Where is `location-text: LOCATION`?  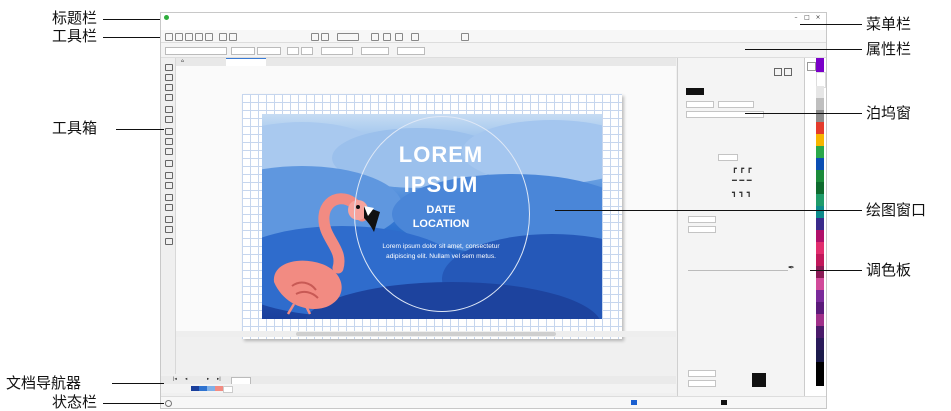
location-text: LOCATION is located at coordinates (441, 224).